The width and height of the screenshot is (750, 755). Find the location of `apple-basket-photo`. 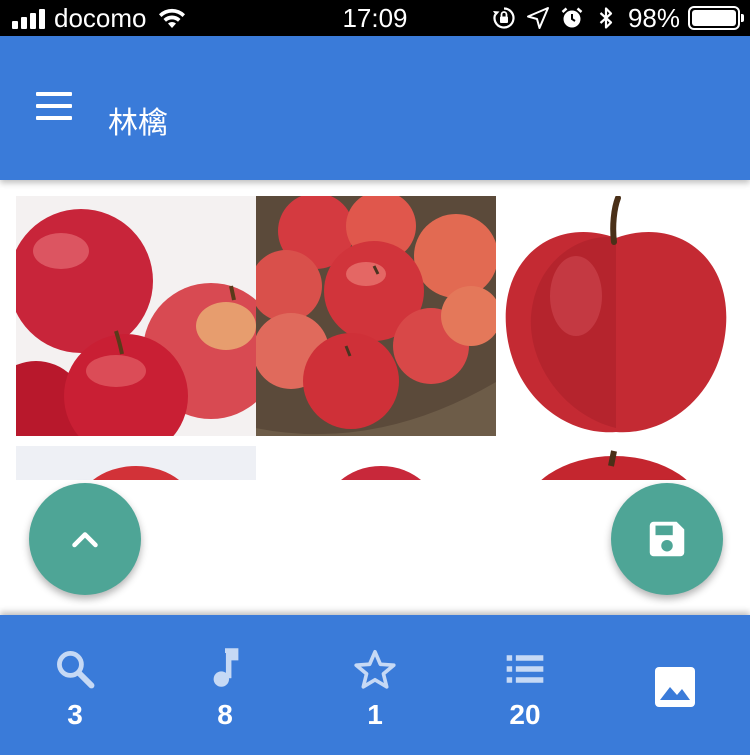

apple-basket-photo is located at coordinates (376, 316).